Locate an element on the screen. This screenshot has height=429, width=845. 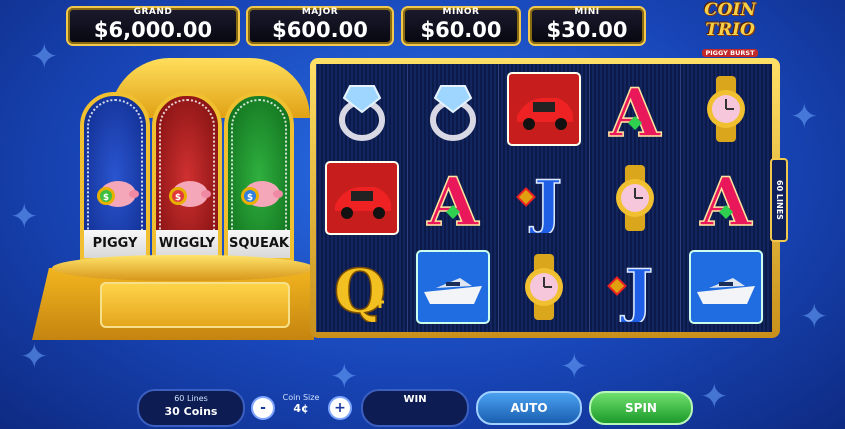
jackpot-grand-value: $6,000.00 is located at coordinates (153, 30).